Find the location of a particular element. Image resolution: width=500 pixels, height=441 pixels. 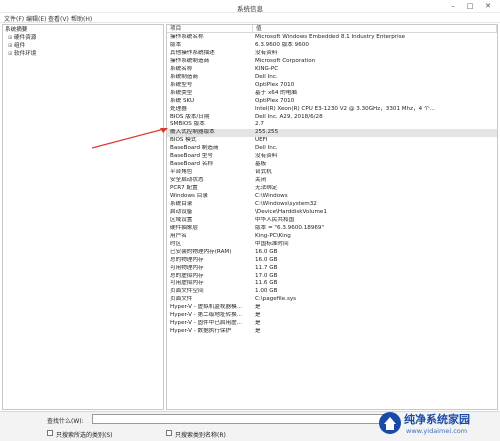

table-row: 安全启动状态 关闭 is located at coordinates (332, 181).